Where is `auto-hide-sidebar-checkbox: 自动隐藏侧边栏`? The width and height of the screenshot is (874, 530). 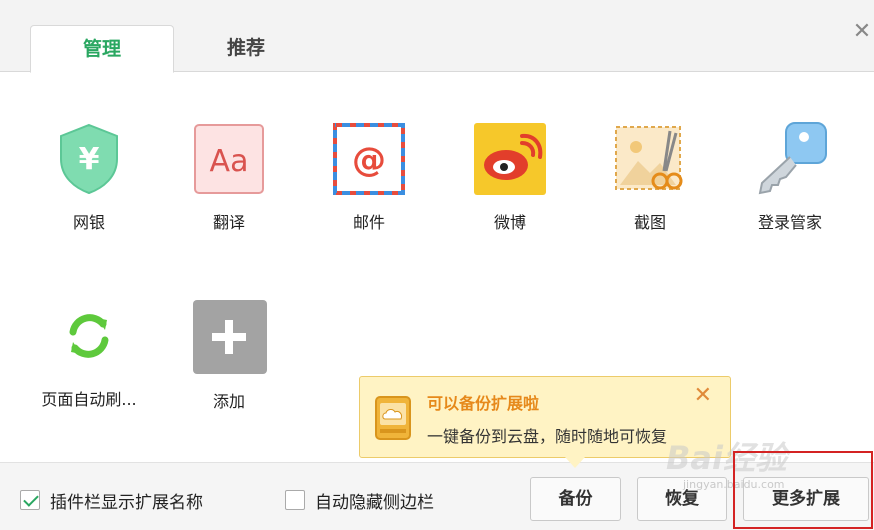 auto-hide-sidebar-checkbox: 自动隐藏侧边栏 is located at coordinates (359, 500).